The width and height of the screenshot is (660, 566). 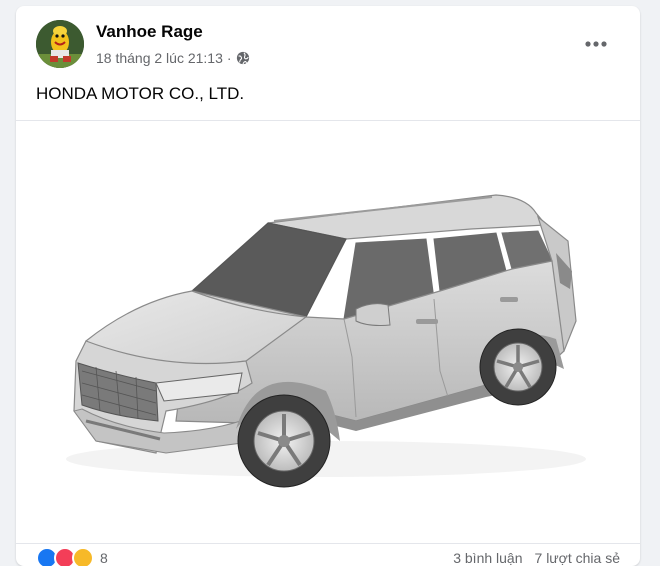 What do you see at coordinates (140, 93) in the screenshot?
I see `post-text: HONDA MOTOR CO., LTD.` at bounding box center [140, 93].